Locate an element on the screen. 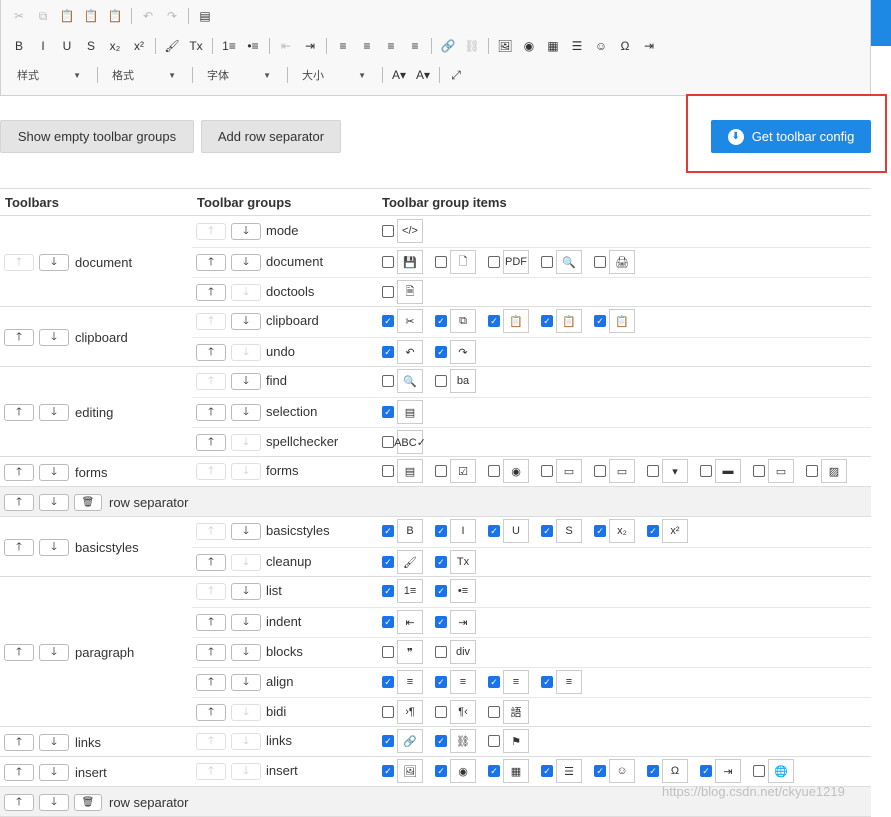  combo-0: 样式 ▼ is located at coordinates (47, 75).